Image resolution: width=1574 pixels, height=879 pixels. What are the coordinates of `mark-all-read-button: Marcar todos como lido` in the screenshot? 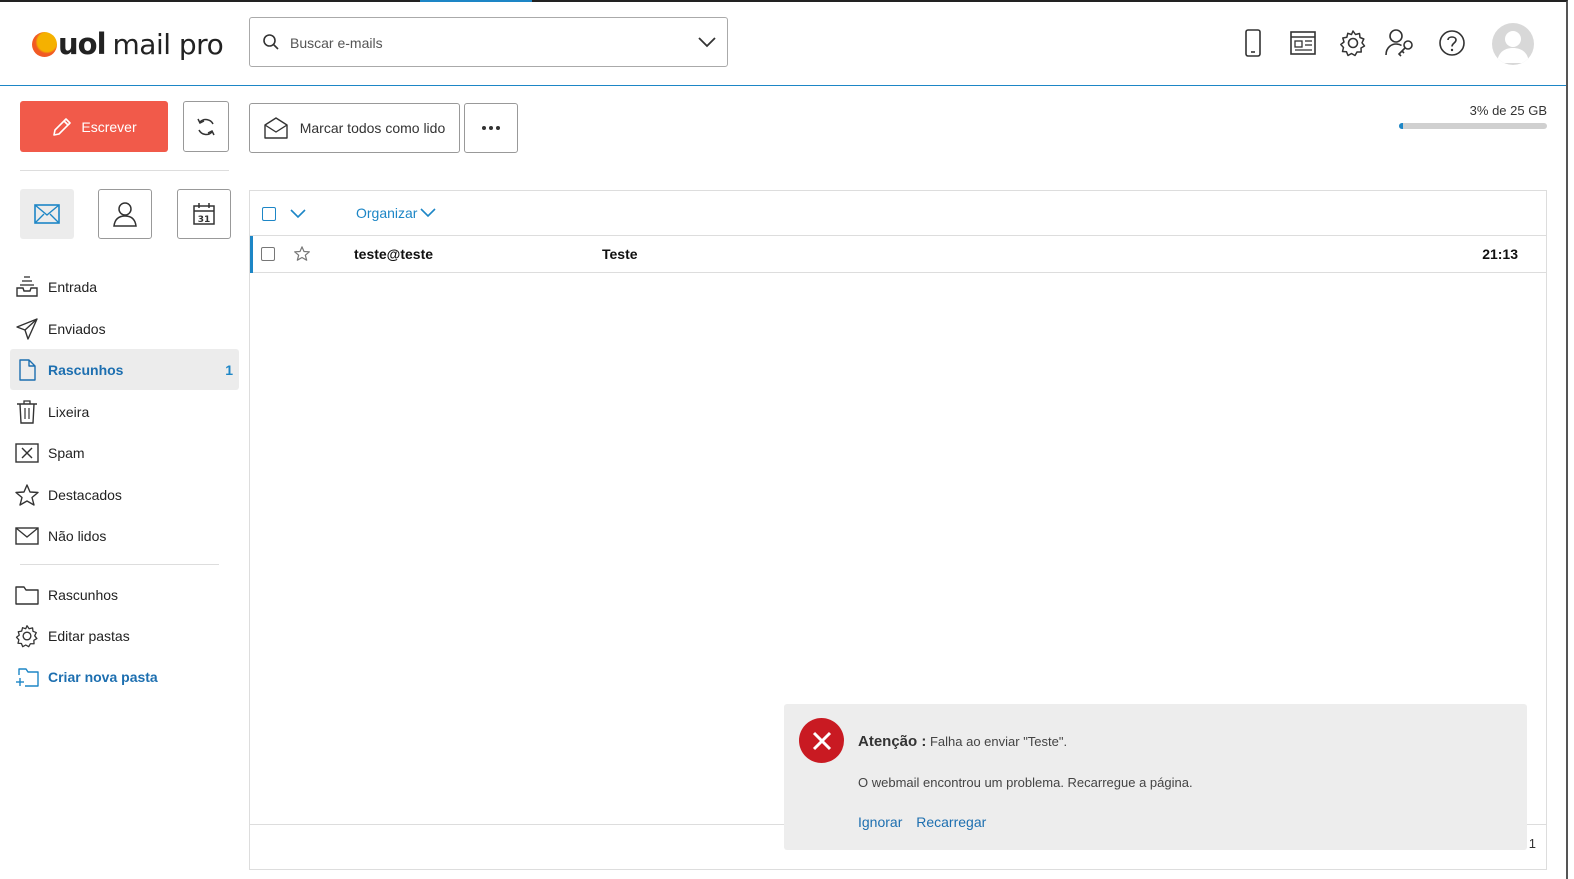 It's located at (354, 128).